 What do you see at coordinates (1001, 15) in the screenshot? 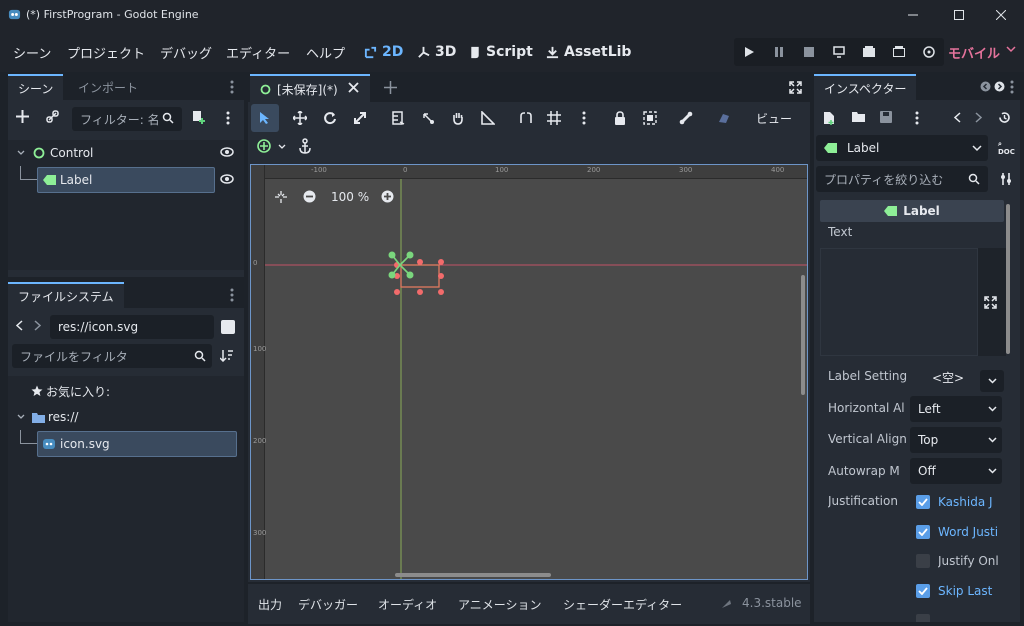
I see `close-window-icon` at bounding box center [1001, 15].